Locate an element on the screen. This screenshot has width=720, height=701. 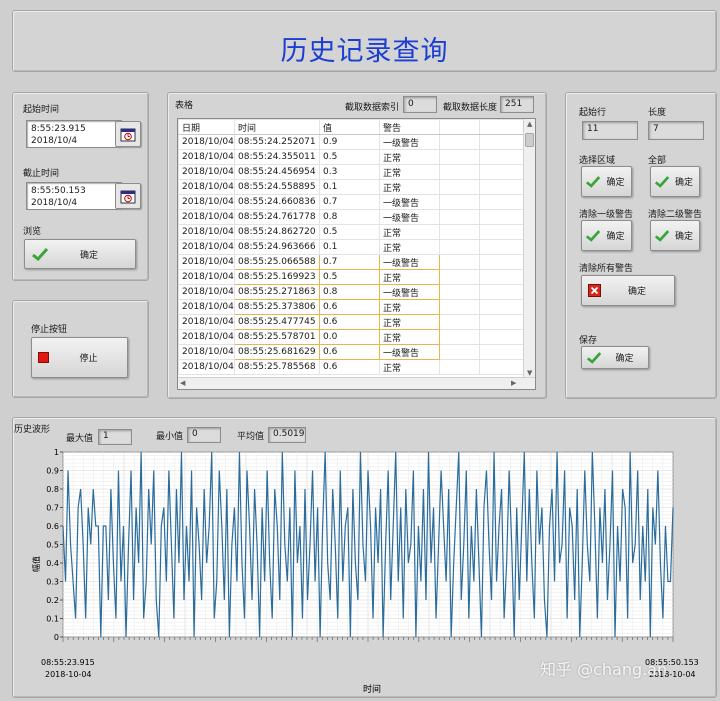
save-button: 确定 is located at coordinates (615, 357).